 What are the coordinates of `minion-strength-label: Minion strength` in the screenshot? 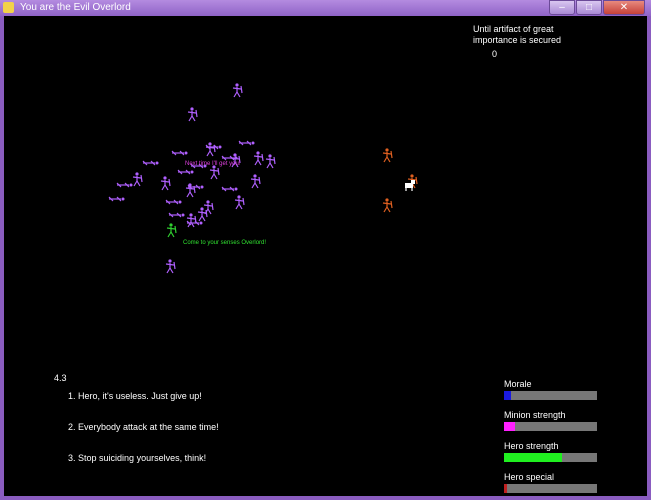 It's located at (535, 415).